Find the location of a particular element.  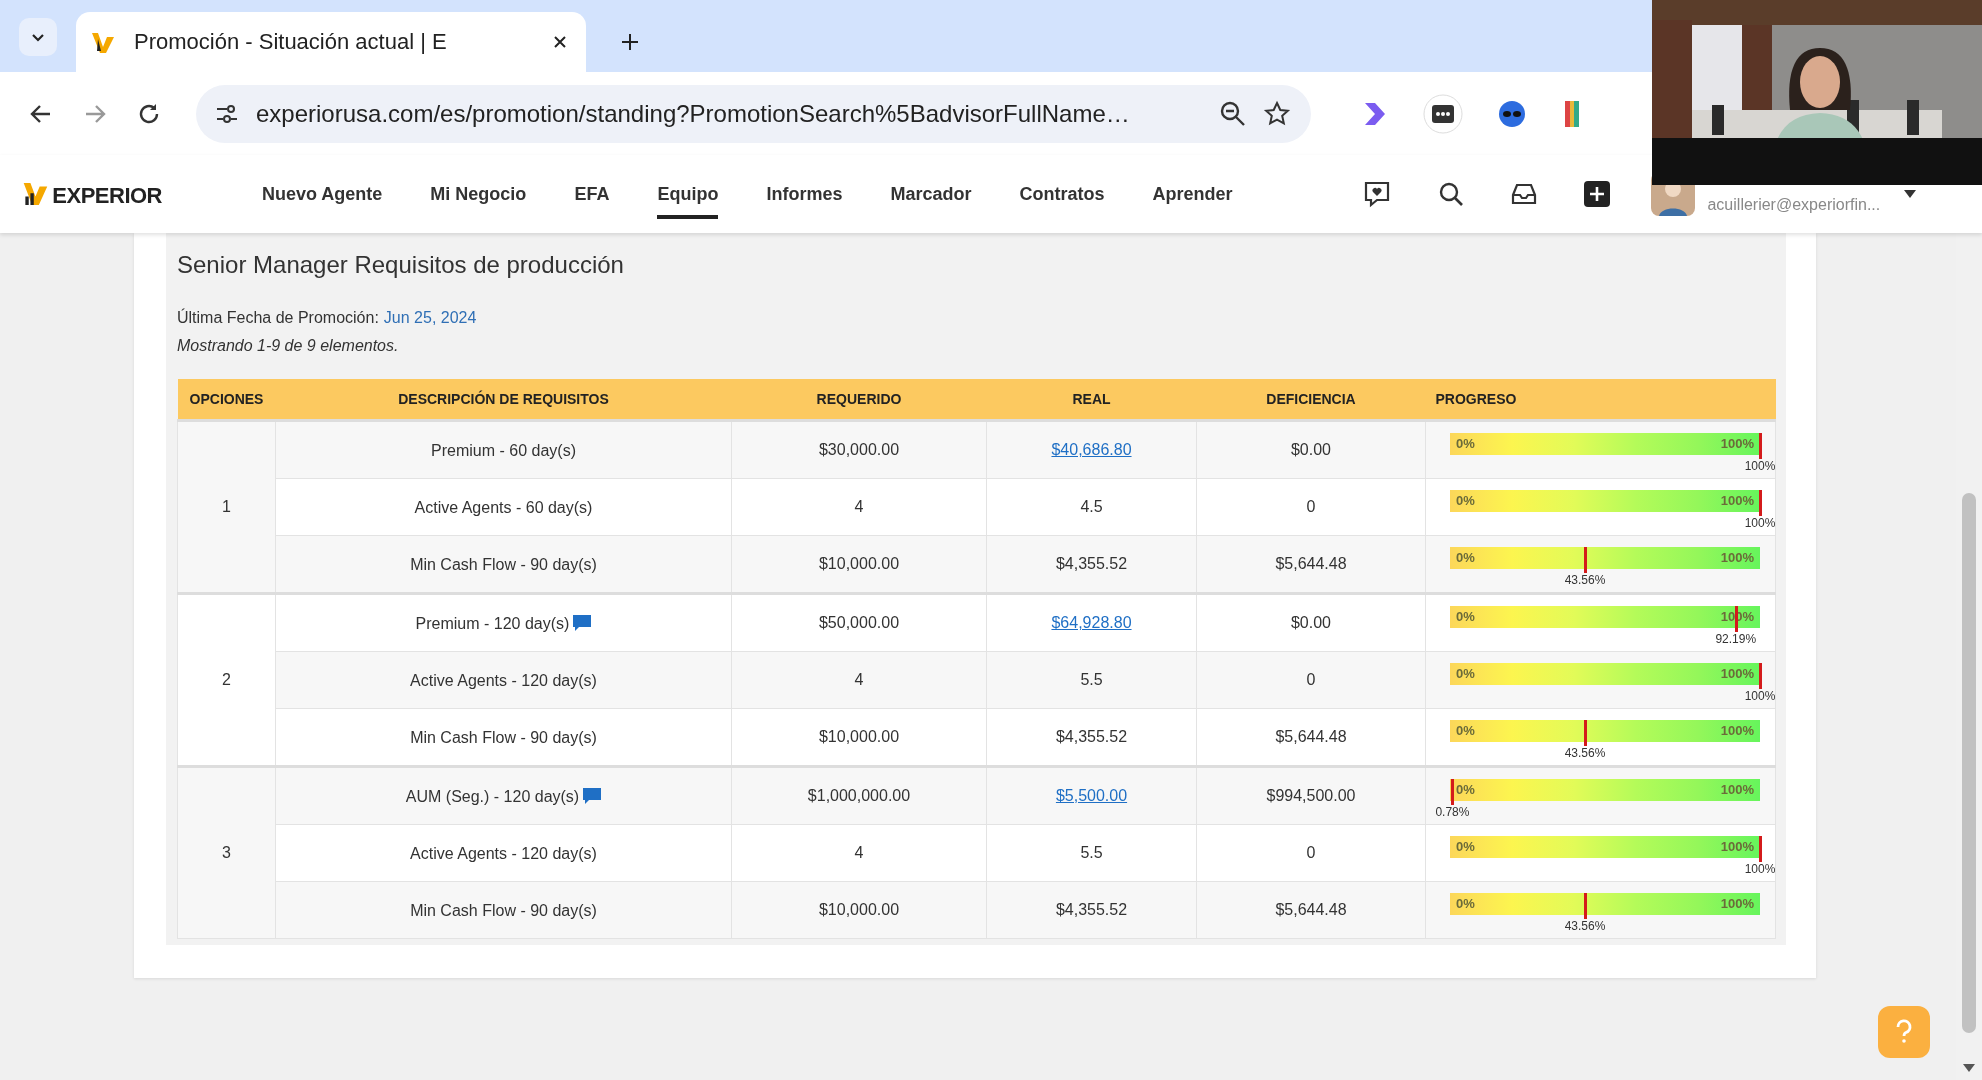

brand-name: EXPERIOR is located at coordinates (107, 195).